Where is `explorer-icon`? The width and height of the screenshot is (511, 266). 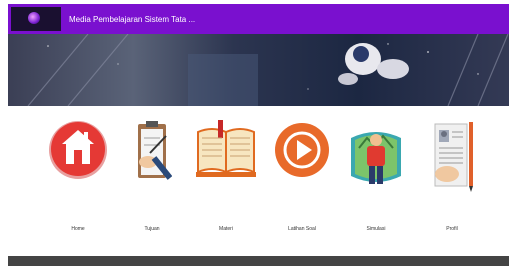 explorer-icon is located at coordinates (376, 158).